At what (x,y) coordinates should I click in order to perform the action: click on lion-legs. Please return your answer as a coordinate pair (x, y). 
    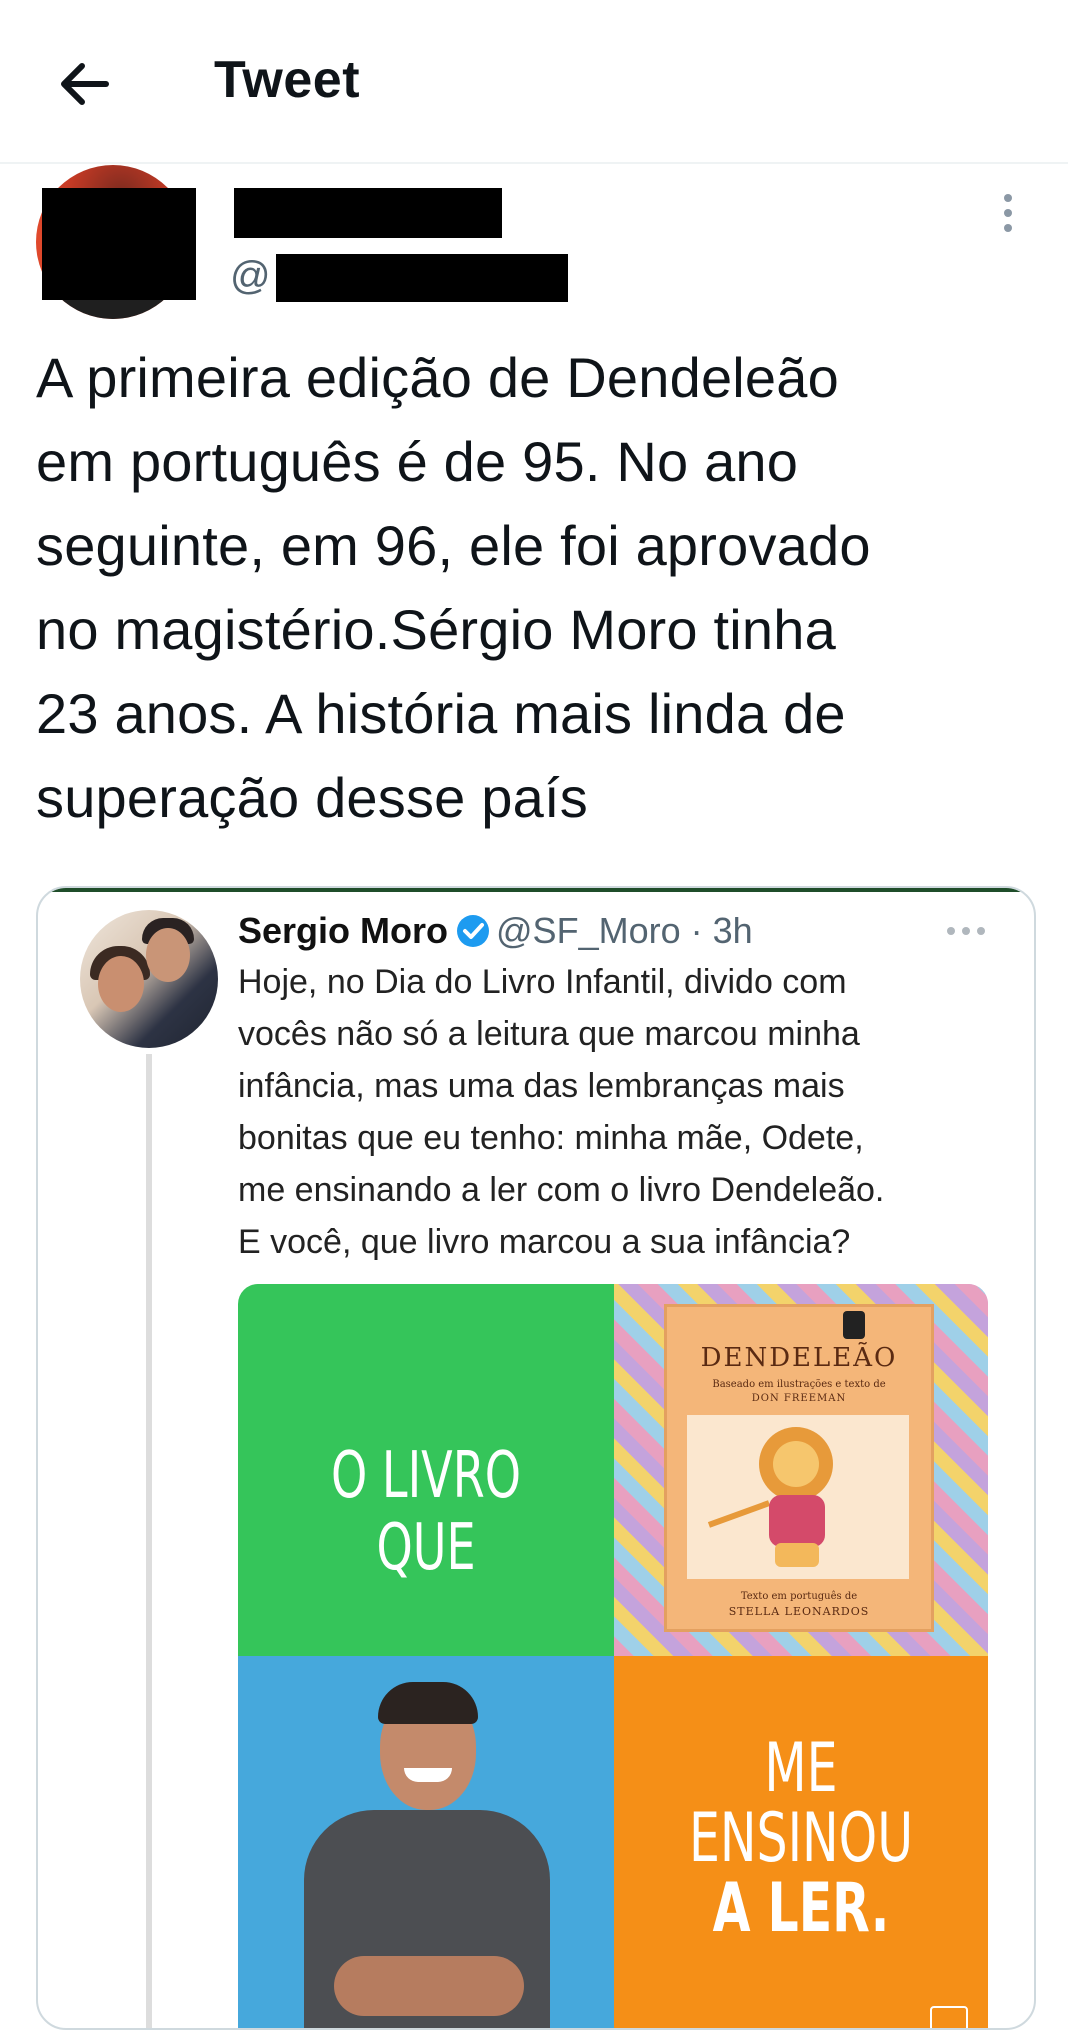
    Looking at the image, I should click on (797, 1555).